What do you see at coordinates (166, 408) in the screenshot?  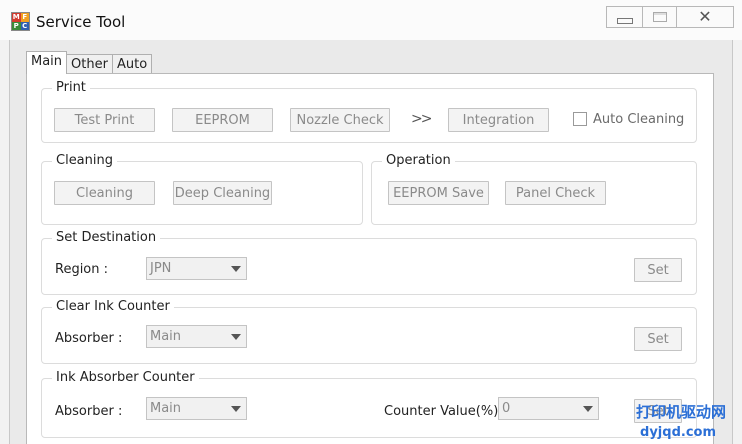 I see `counter-absorber-select-value: Main` at bounding box center [166, 408].